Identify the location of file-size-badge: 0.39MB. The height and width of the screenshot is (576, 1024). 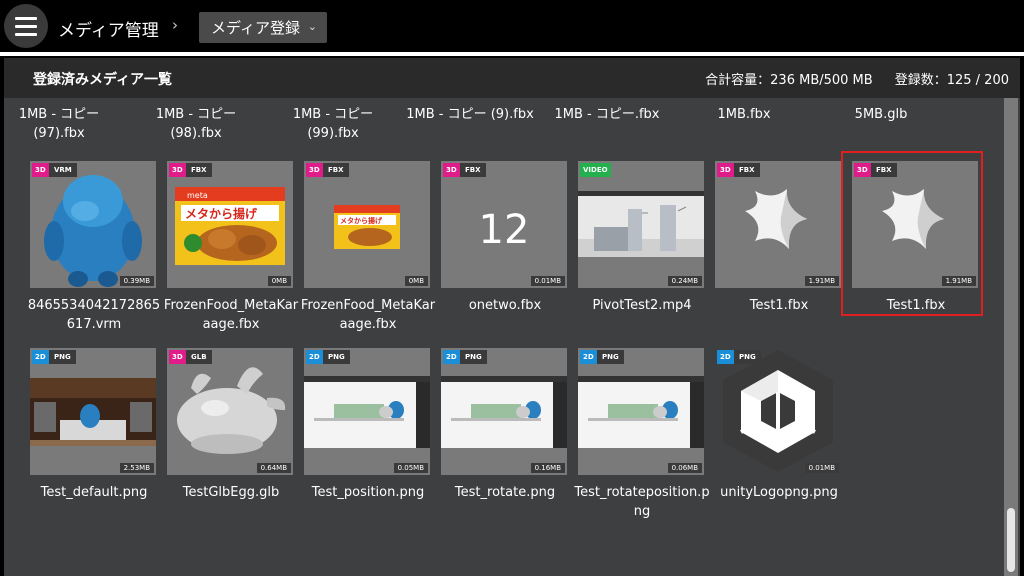
(136, 281).